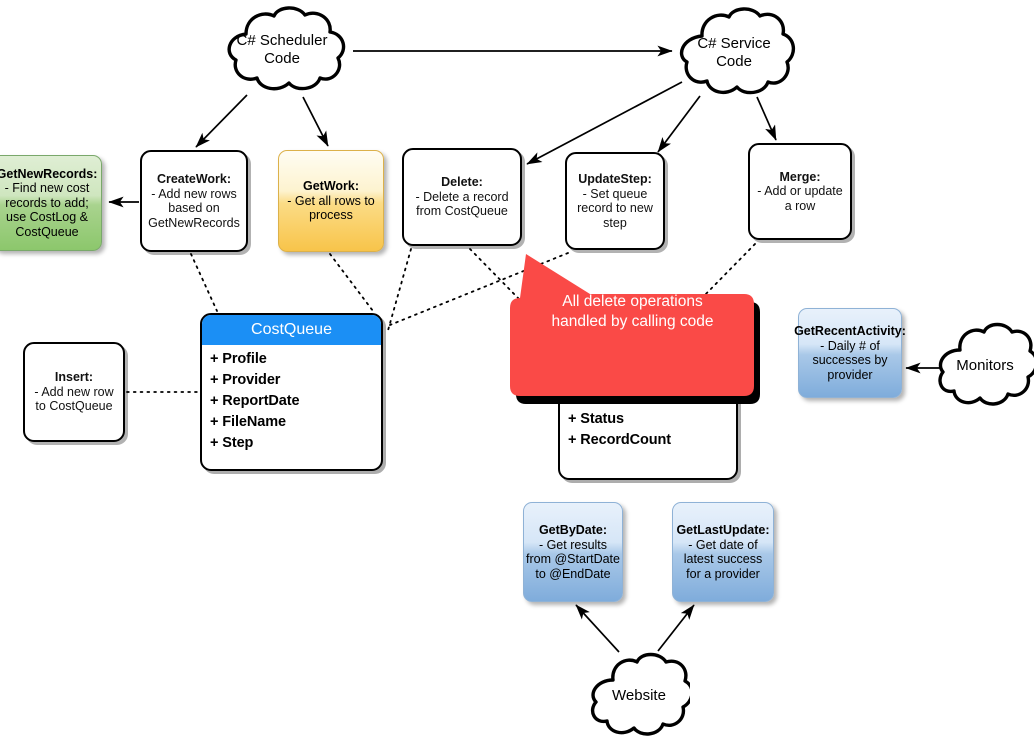  Describe the element at coordinates (74, 399) in the screenshot. I see `proc-insert-desc: - Add new row to CostQueue` at that location.